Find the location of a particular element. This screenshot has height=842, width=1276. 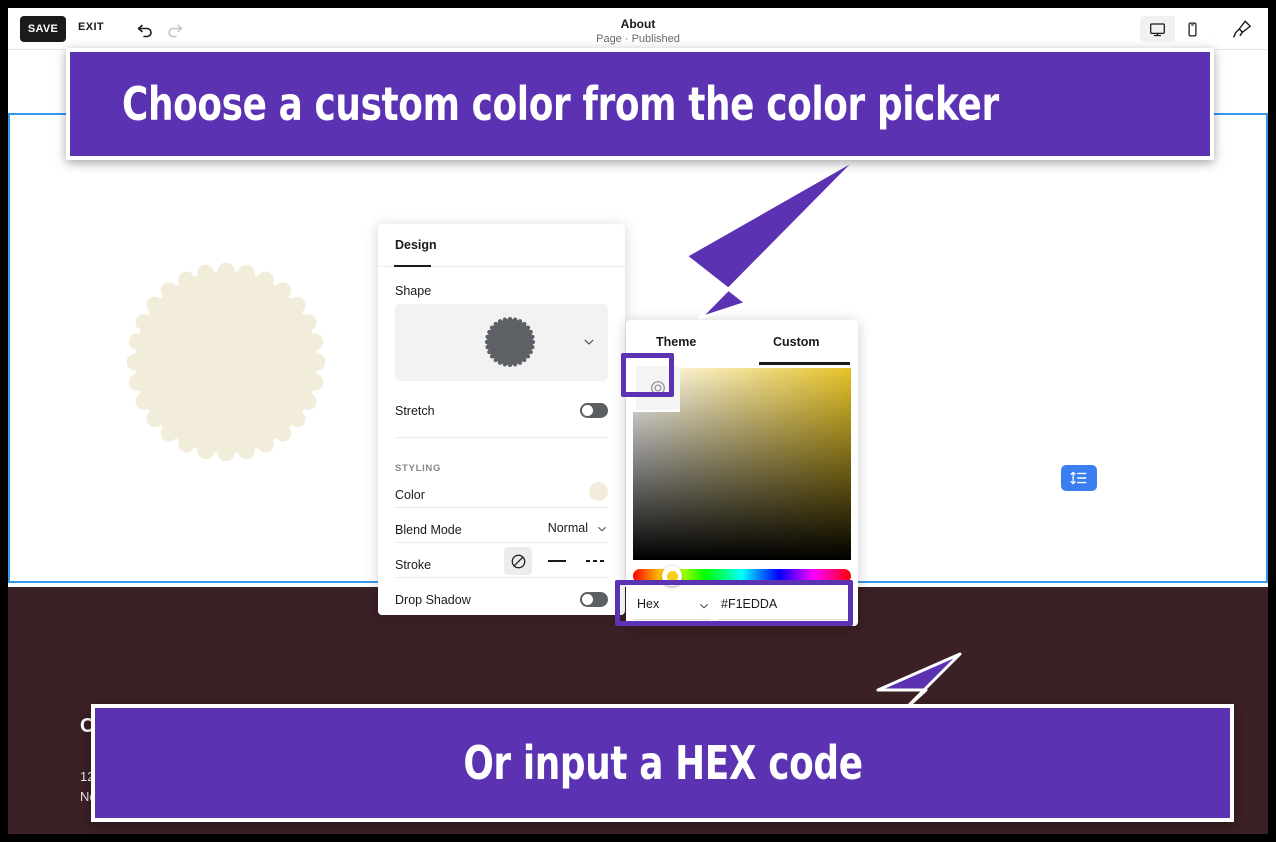

callout-bottom-text: Or input a HEX code is located at coordinates (662, 763).